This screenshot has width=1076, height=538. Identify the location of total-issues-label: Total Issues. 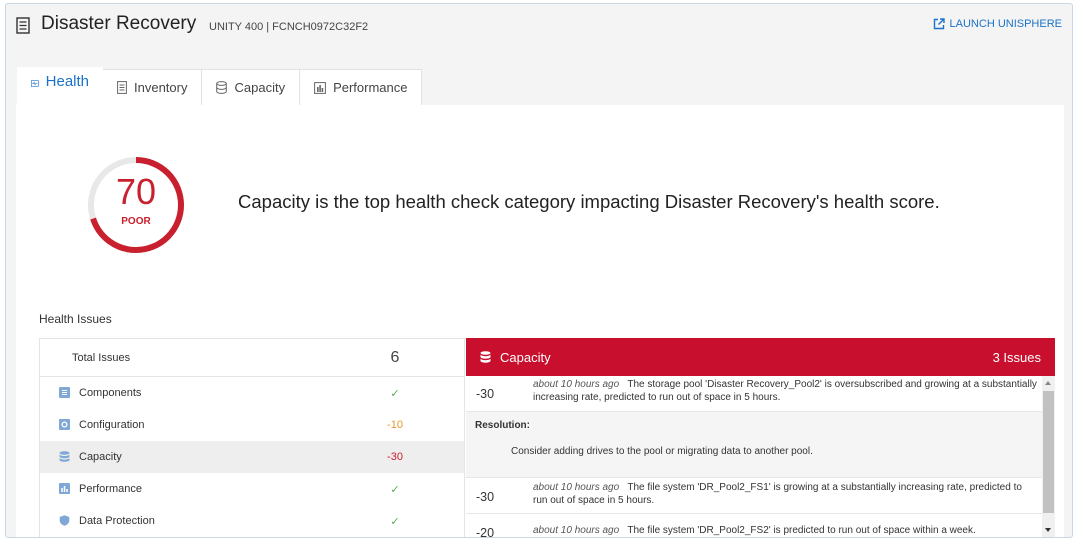
(101, 357).